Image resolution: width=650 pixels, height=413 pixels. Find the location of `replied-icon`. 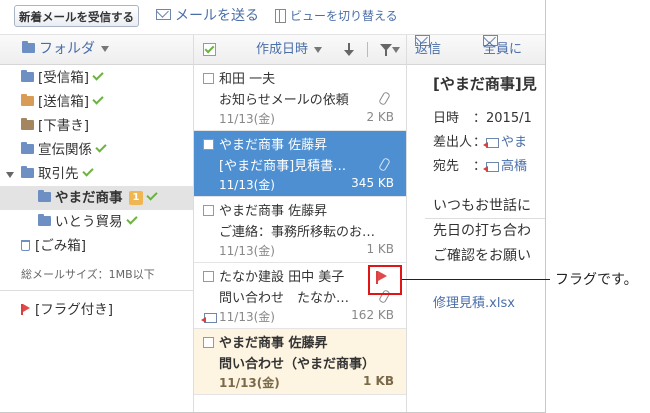

replied-icon is located at coordinates (209, 317).